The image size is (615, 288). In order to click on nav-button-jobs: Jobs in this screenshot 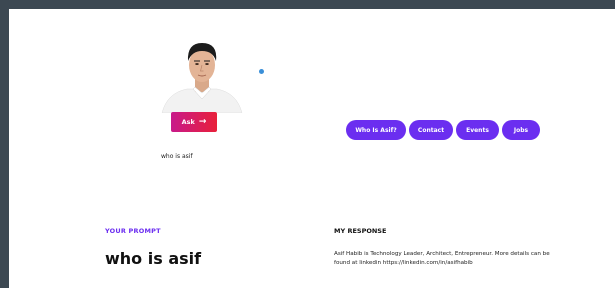, I will do `click(521, 130)`.